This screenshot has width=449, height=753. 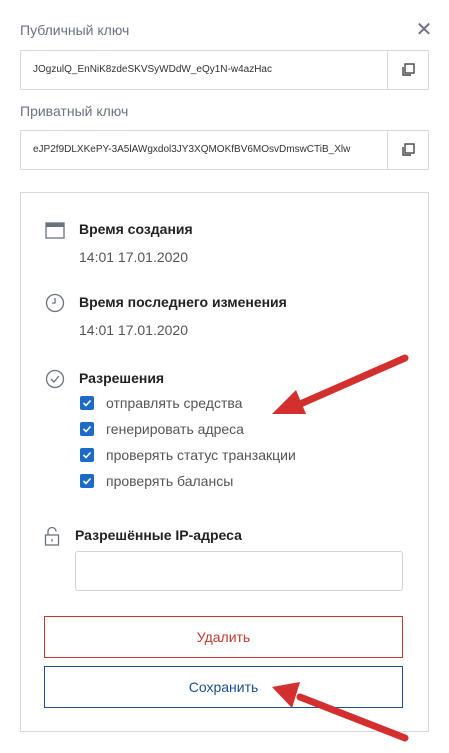 What do you see at coordinates (175, 429) in the screenshot?
I see `permission-label: генерировать адреса` at bounding box center [175, 429].